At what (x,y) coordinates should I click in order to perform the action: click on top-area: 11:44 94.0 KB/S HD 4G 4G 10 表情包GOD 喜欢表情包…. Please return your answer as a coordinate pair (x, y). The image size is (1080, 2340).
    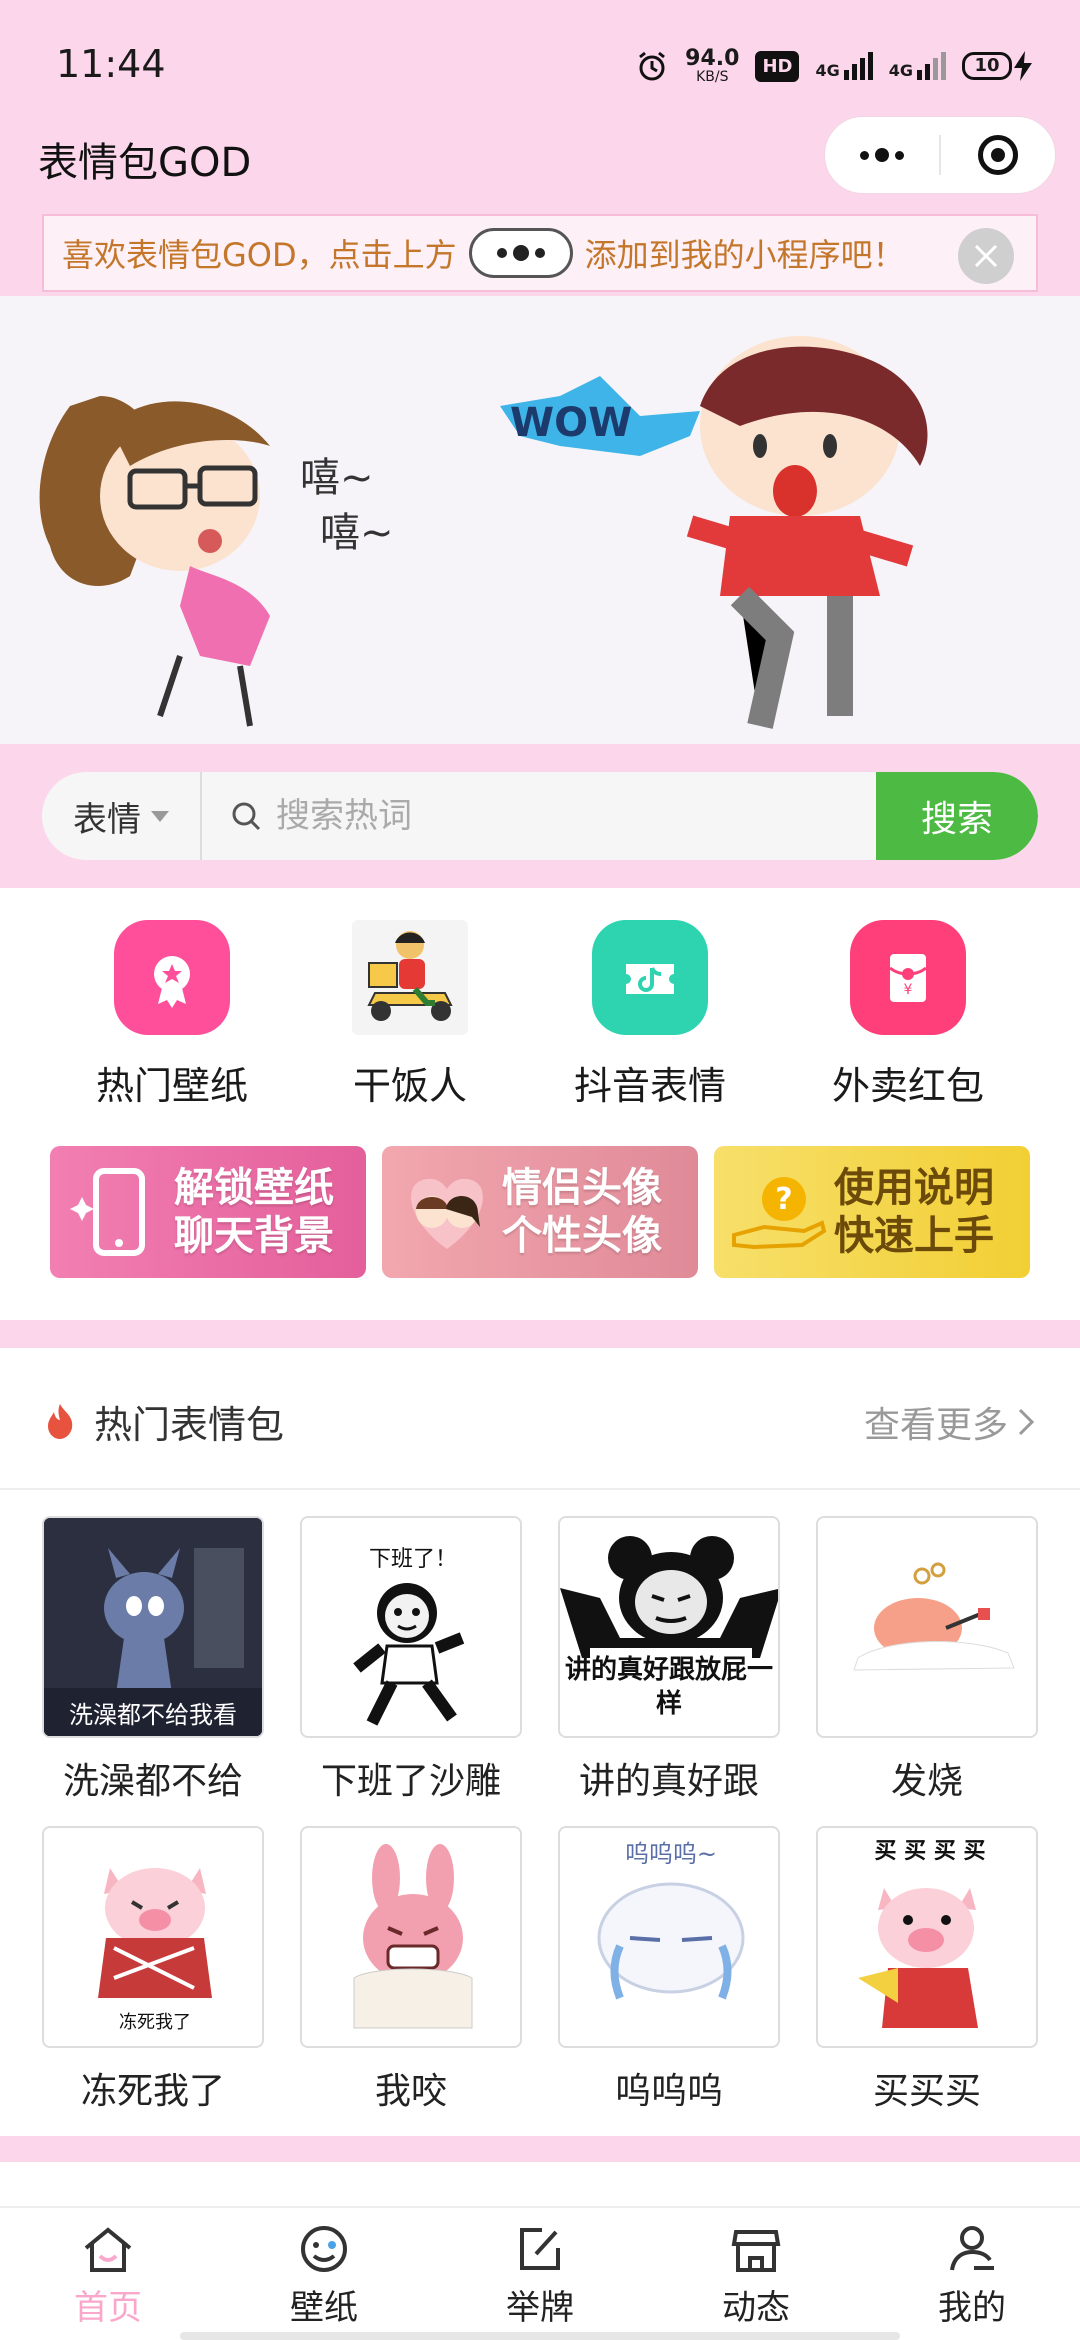
    Looking at the image, I should click on (540, 148).